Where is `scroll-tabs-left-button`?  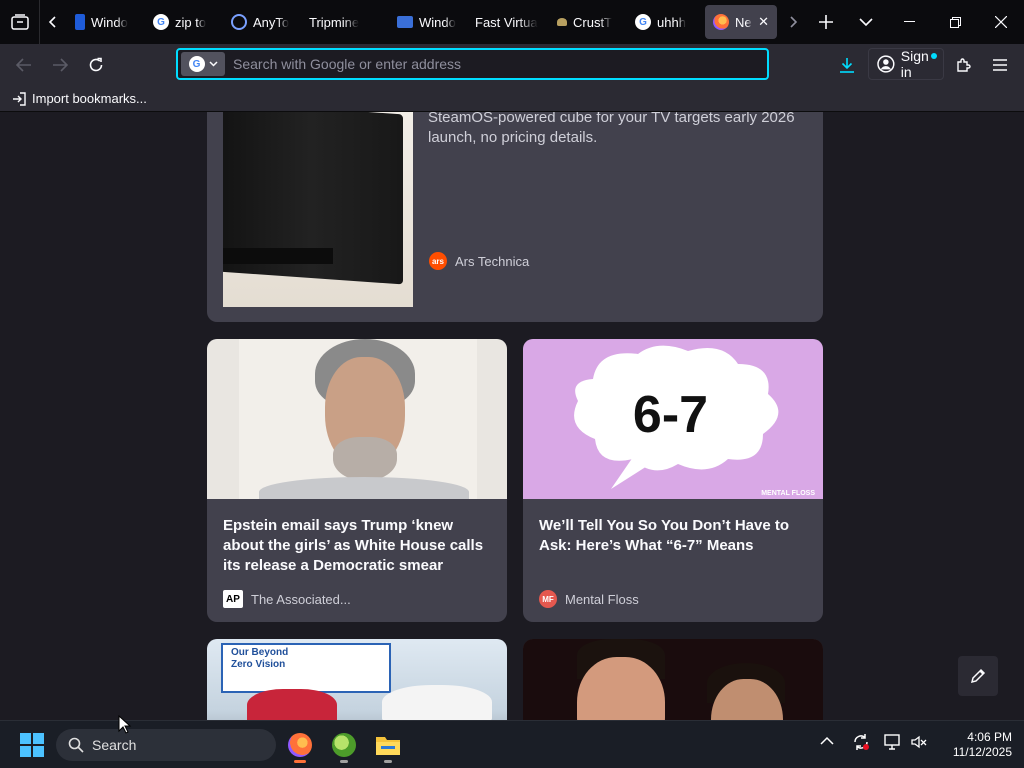
scroll-tabs-left-button is located at coordinates (53, 22).